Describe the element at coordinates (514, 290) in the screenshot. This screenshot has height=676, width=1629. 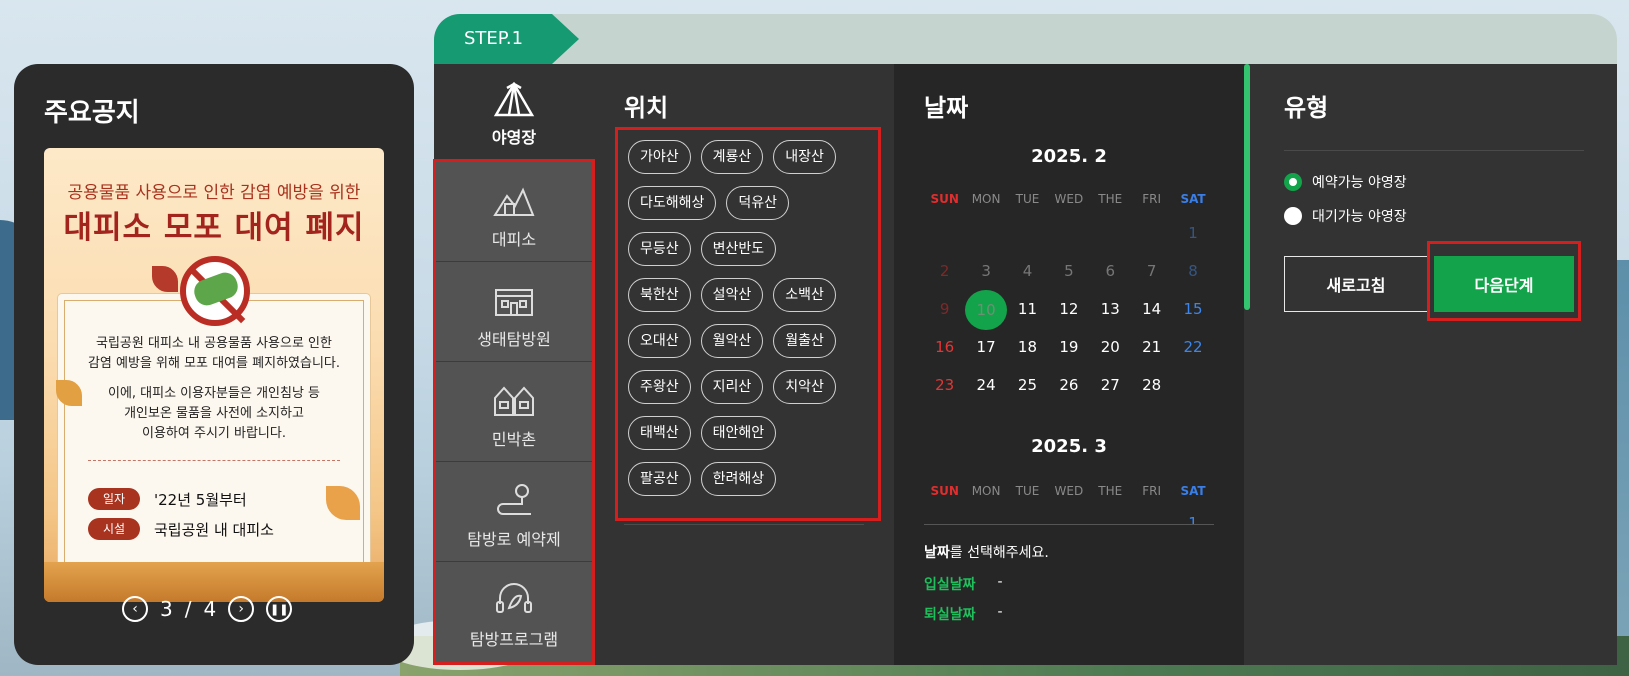
I see `eco-center-icon` at that location.